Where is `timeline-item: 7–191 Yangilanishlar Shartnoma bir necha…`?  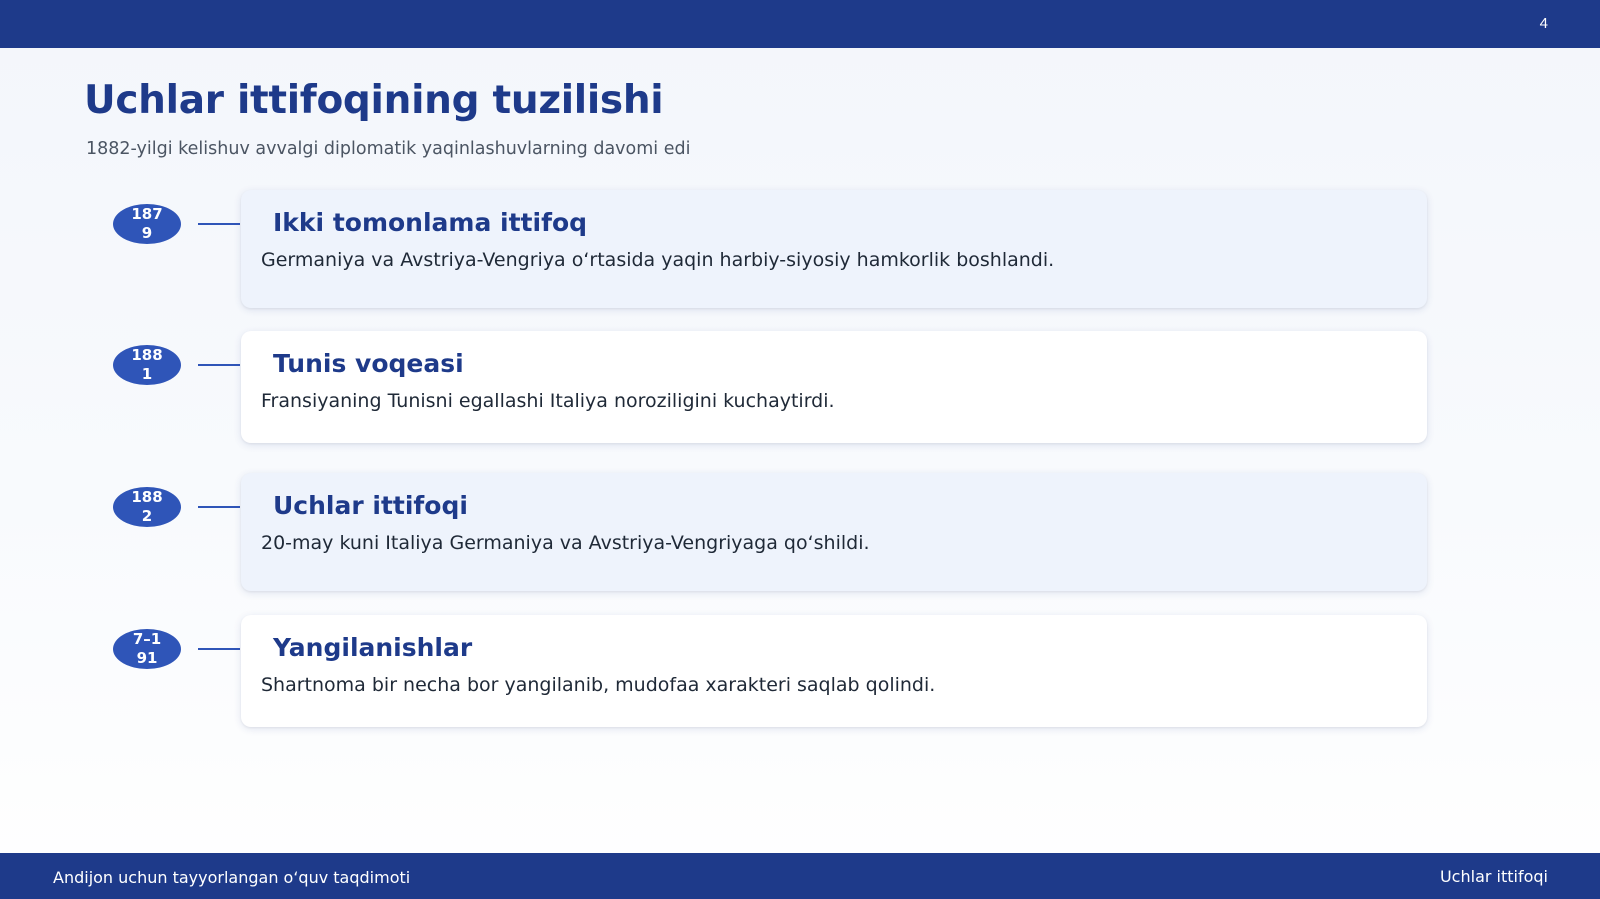
timeline-item: 7–191 Yangilanishlar Shartnoma bir necha… is located at coordinates (800, 675).